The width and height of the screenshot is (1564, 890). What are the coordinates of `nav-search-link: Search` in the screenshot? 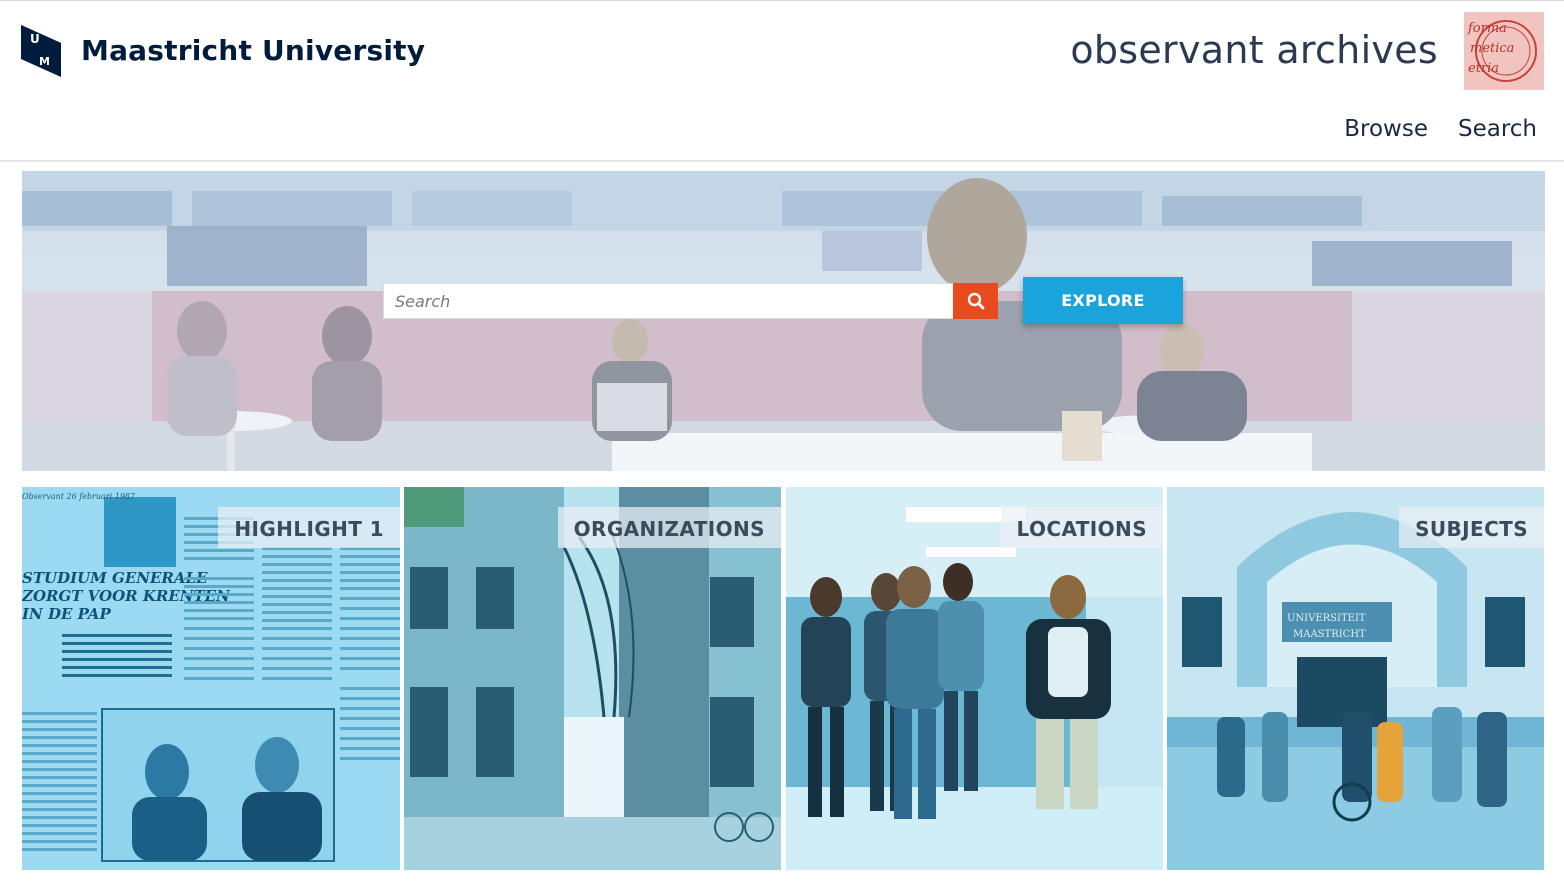 It's located at (1497, 129).